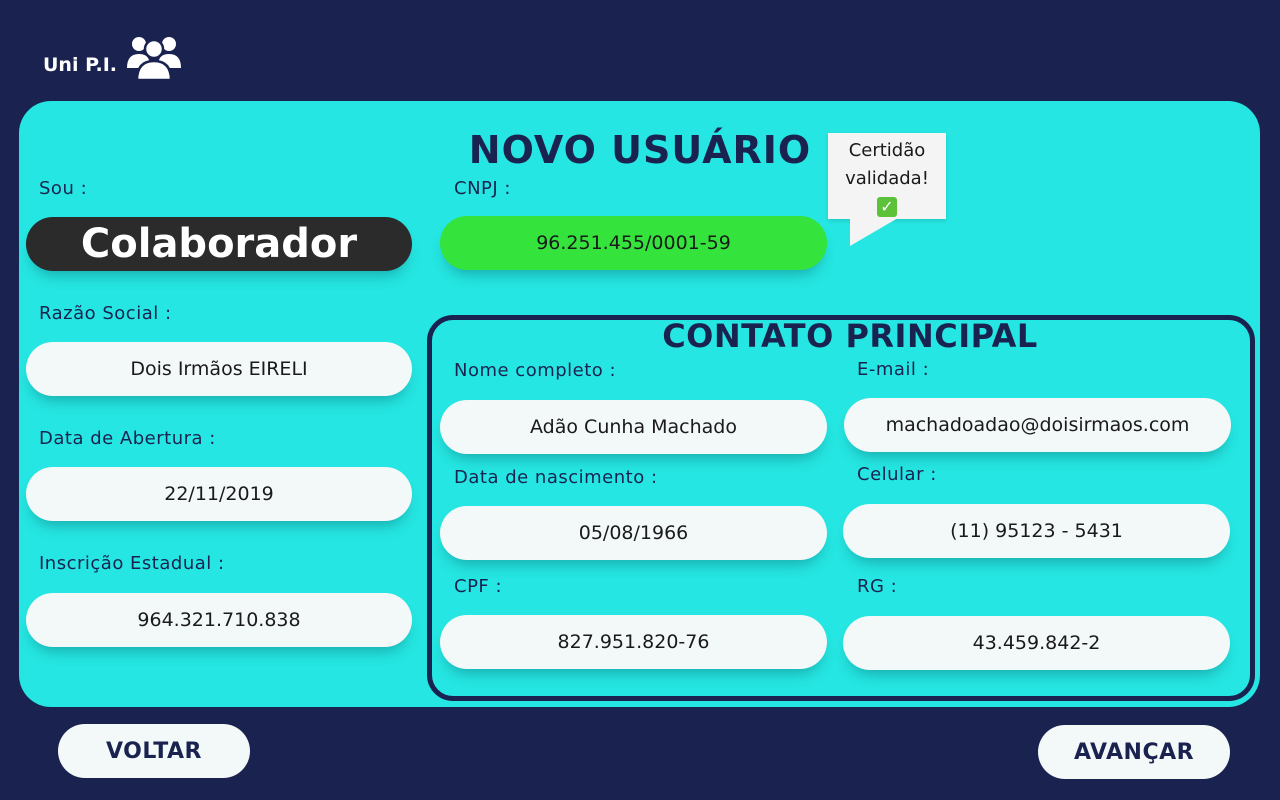 The width and height of the screenshot is (1280, 800). Describe the element at coordinates (1036, 531) in the screenshot. I see `celular-field: (11) 95123 - 5431` at that location.